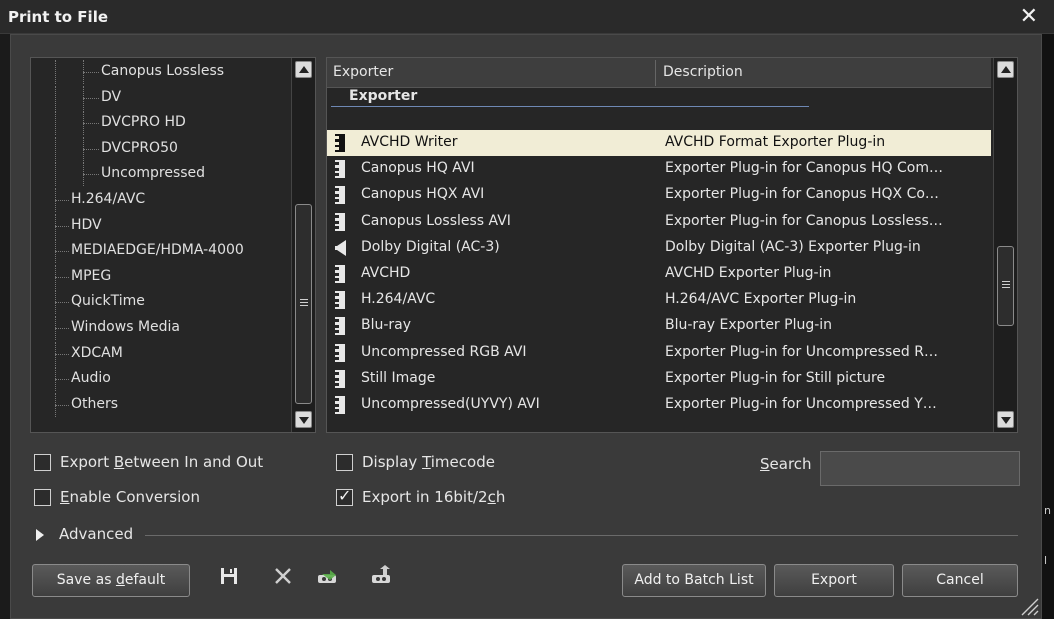 Image resolution: width=1054 pixels, height=619 pixels. I want to click on label-text: h, so click(500, 497).